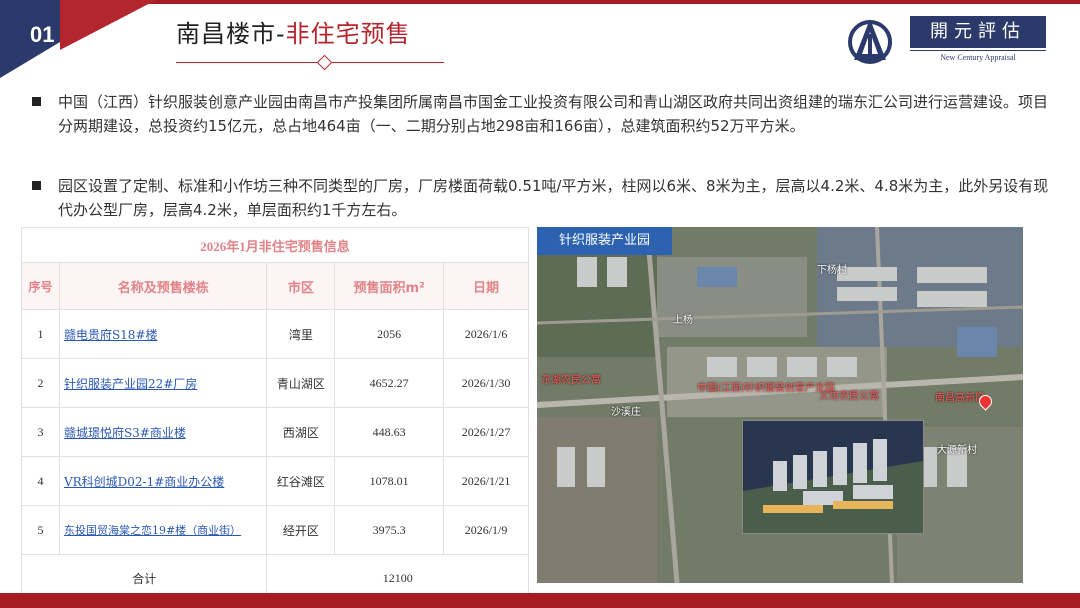  What do you see at coordinates (301, 530) in the screenshot?
I see `district-cell: 经开区` at bounding box center [301, 530].